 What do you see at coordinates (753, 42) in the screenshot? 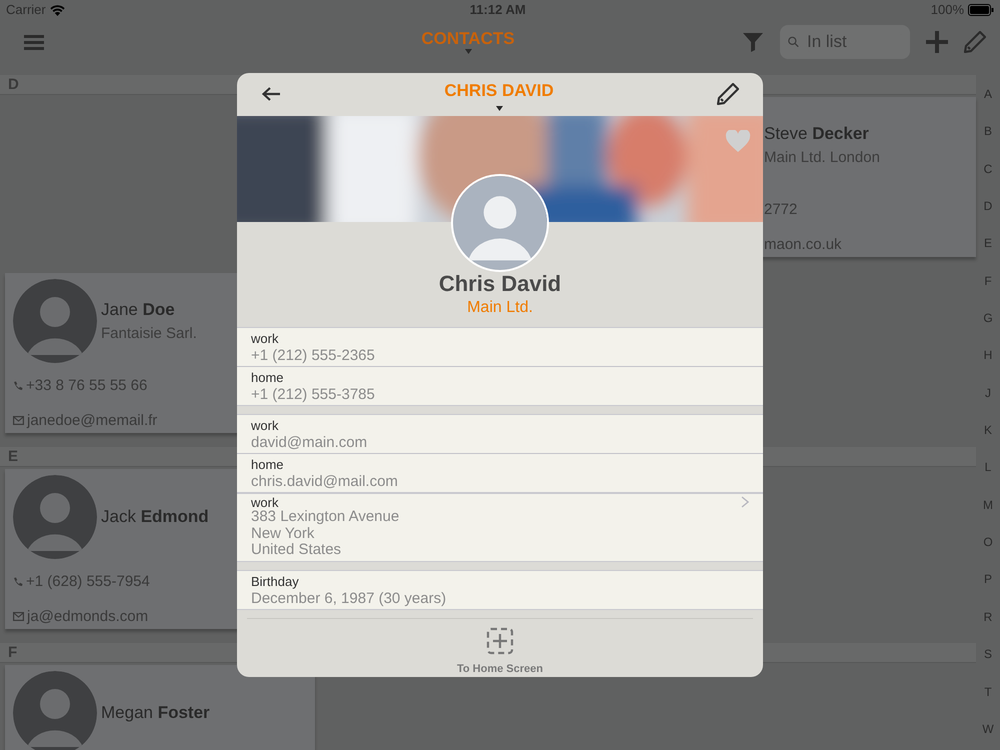
I see `filter-button` at bounding box center [753, 42].